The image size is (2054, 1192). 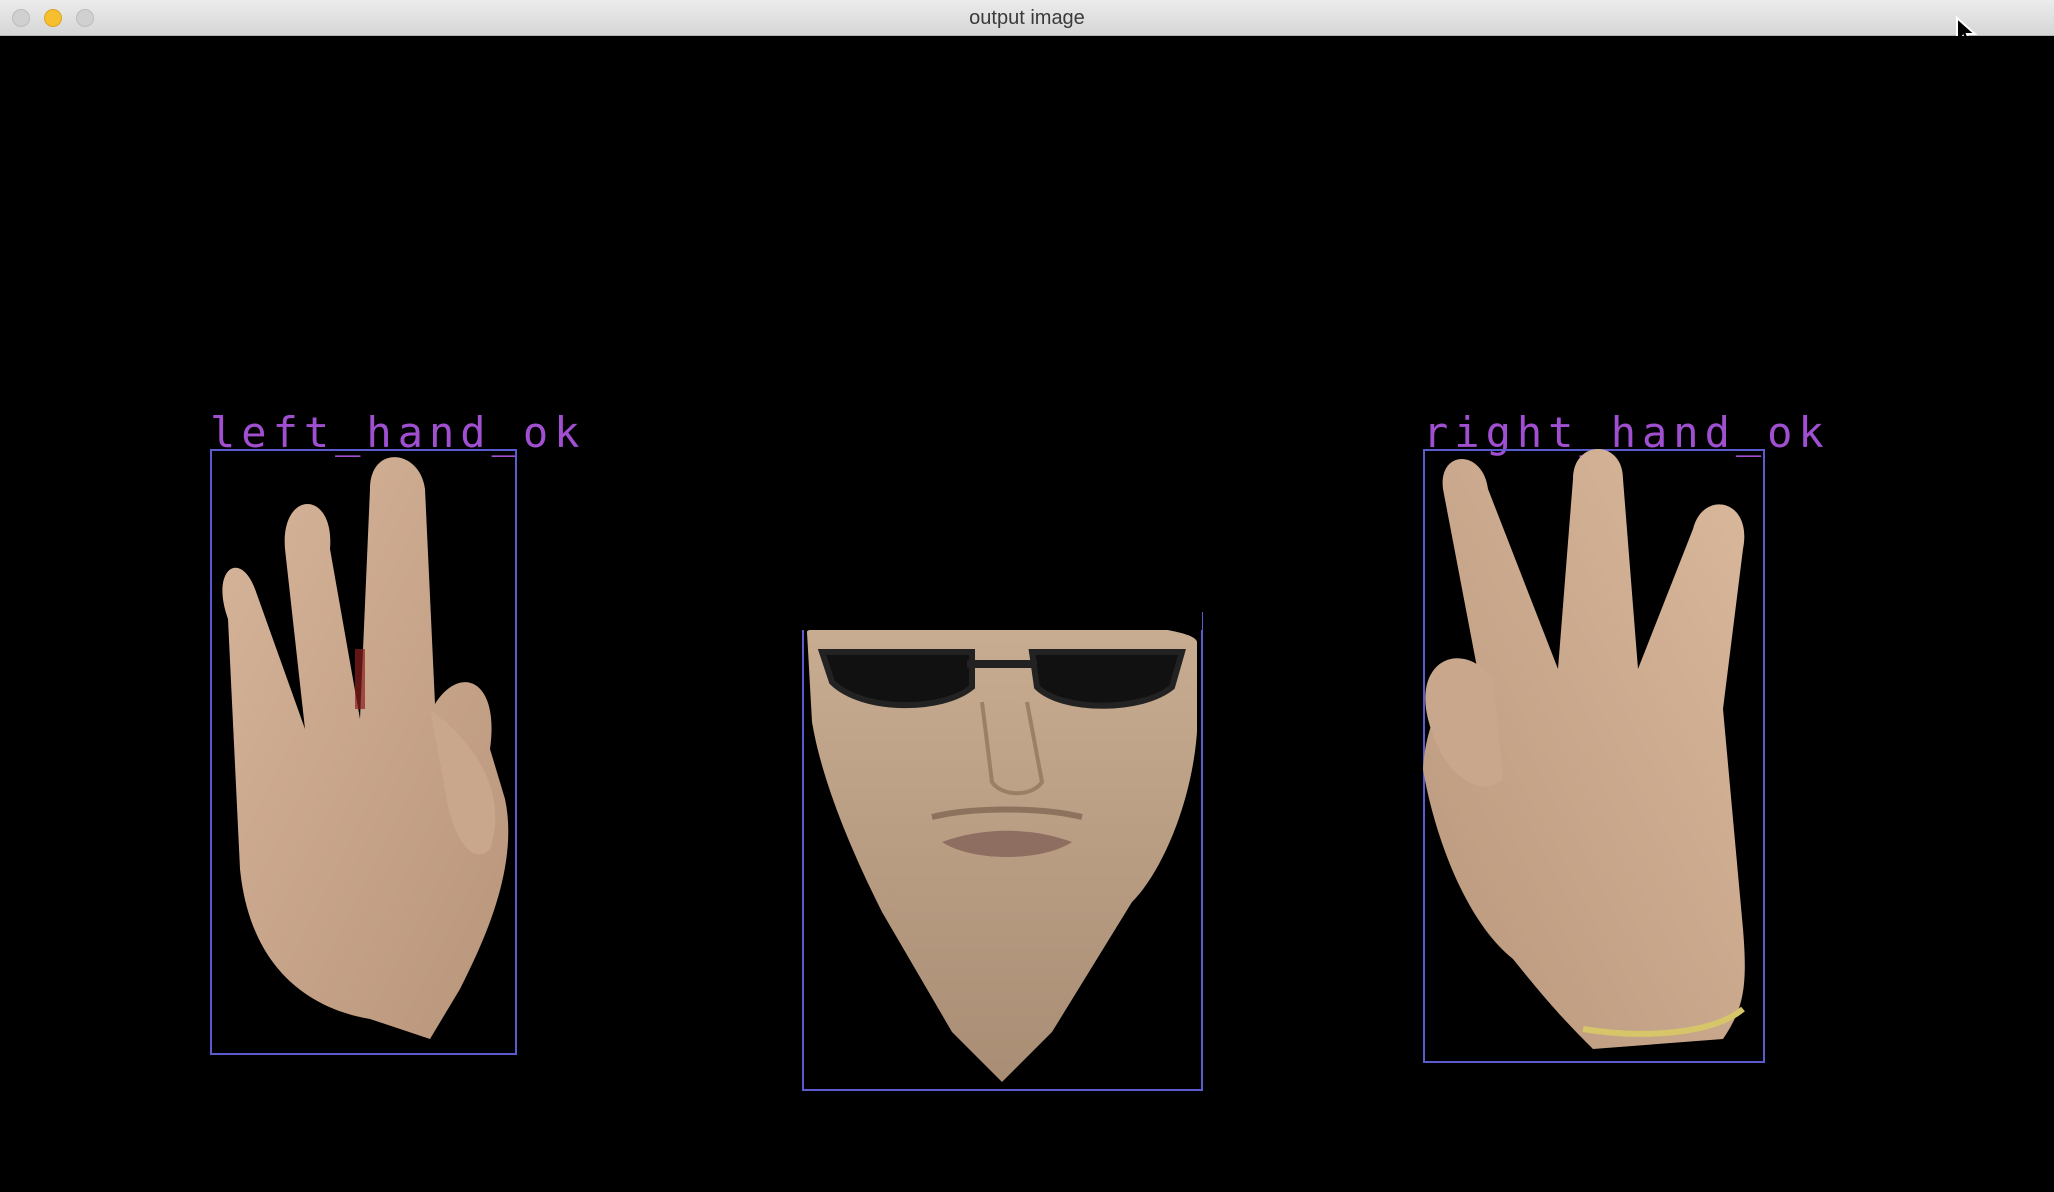 I want to click on detection-label-left-hand: left_hand_ok, so click(x=398, y=432).